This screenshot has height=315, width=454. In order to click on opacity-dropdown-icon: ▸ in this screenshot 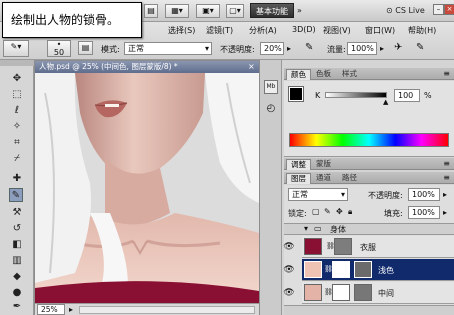, I will do `click(289, 48)`.